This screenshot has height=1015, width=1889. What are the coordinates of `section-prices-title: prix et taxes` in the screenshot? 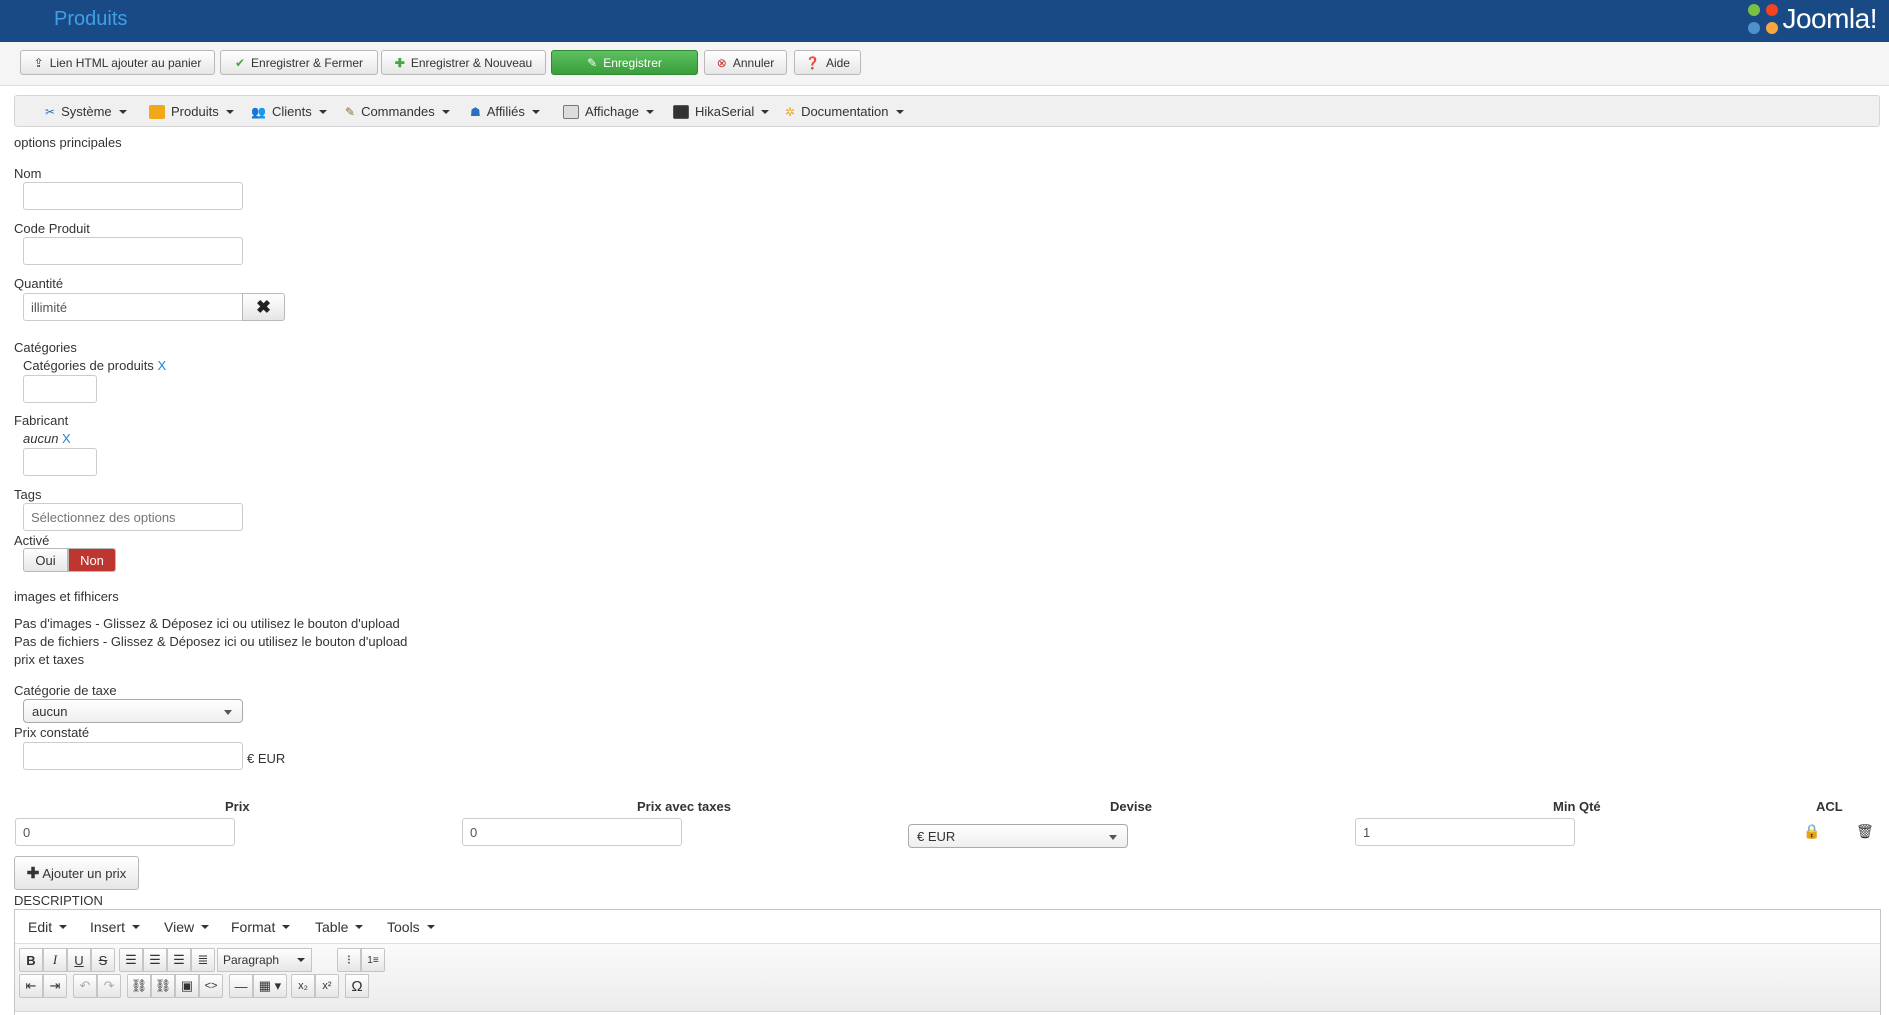 It's located at (49, 659).